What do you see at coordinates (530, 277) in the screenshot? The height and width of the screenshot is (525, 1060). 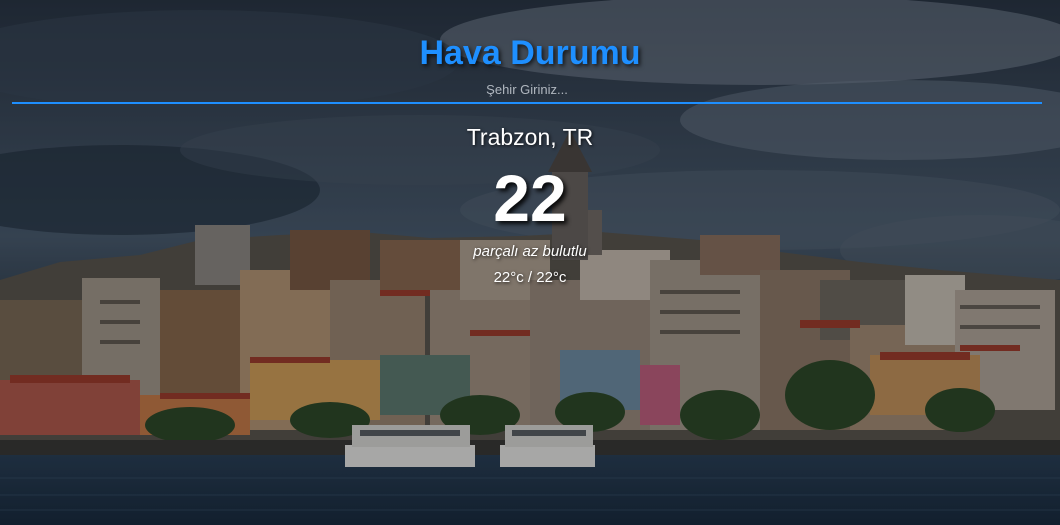 I see `min-max-temperature: 22°c / 22°c` at bounding box center [530, 277].